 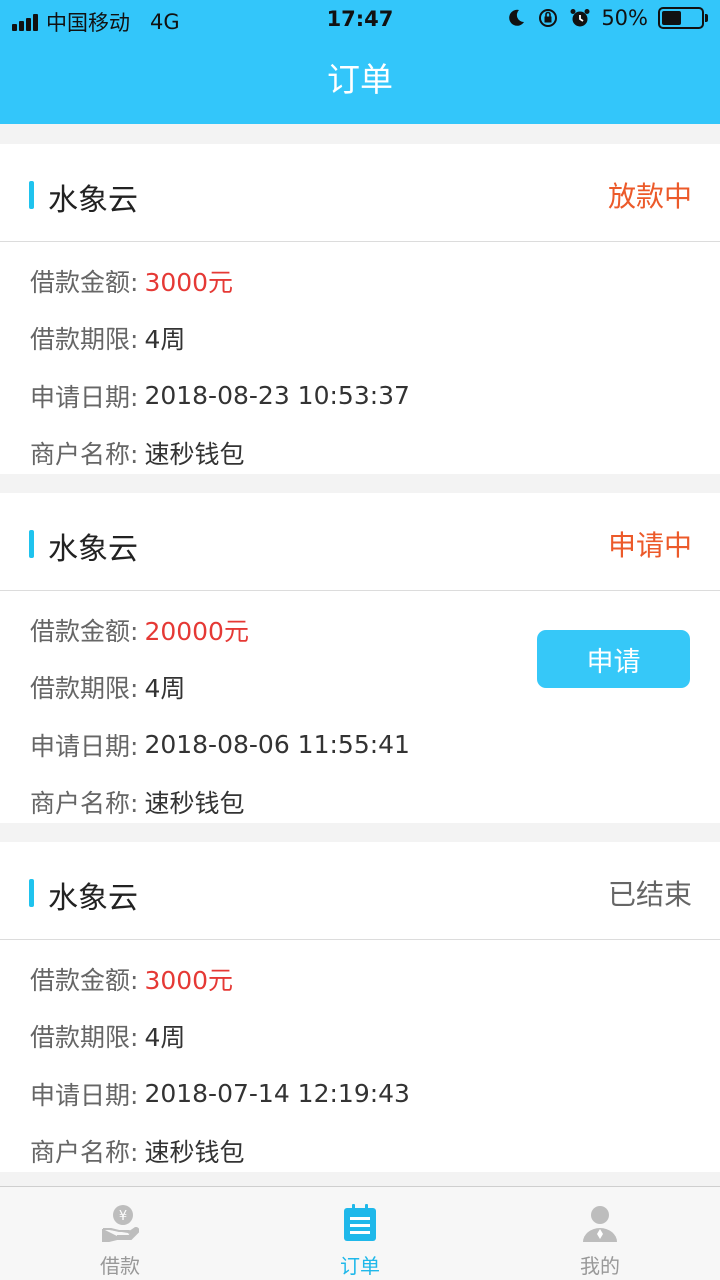 I want to click on profile-user-icon, so click(x=600, y=1224).